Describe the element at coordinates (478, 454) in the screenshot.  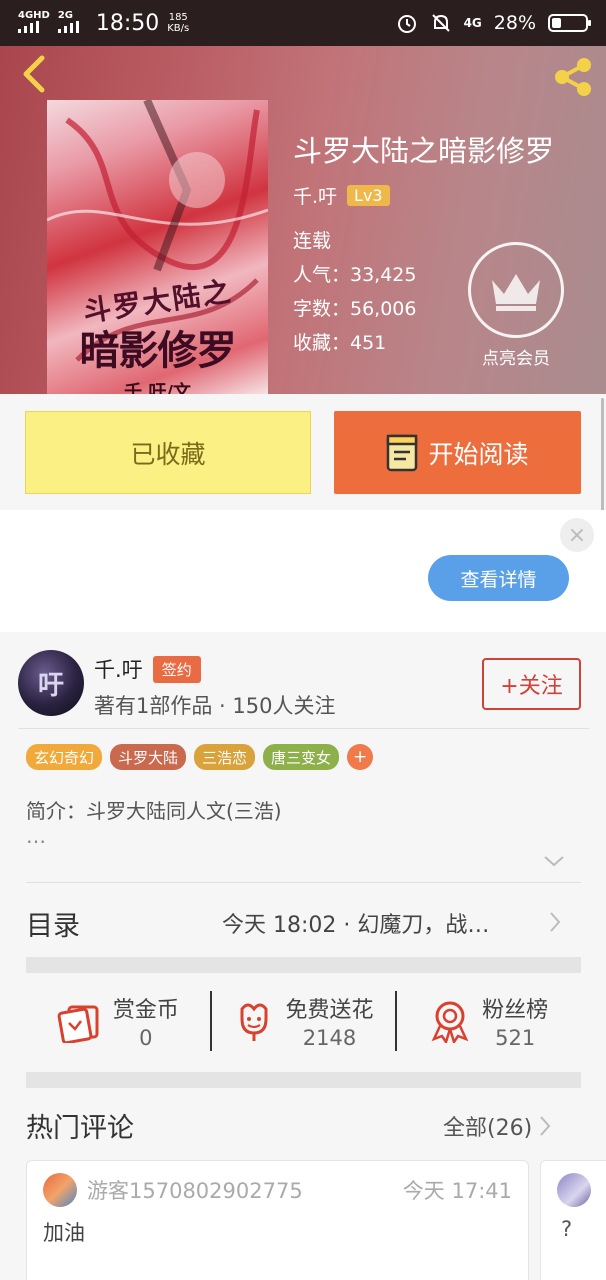
I see `start-reading-label: 开始阅读` at that location.